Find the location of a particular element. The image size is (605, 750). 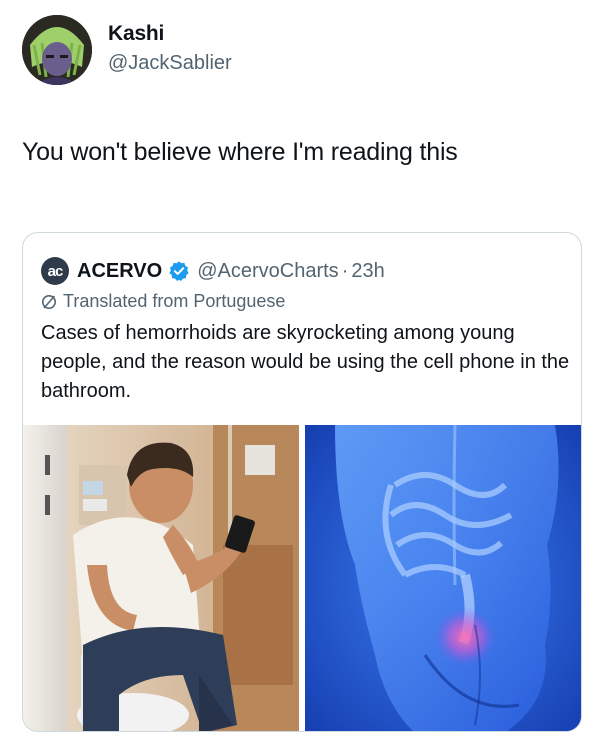

translate-icon is located at coordinates (49, 301).